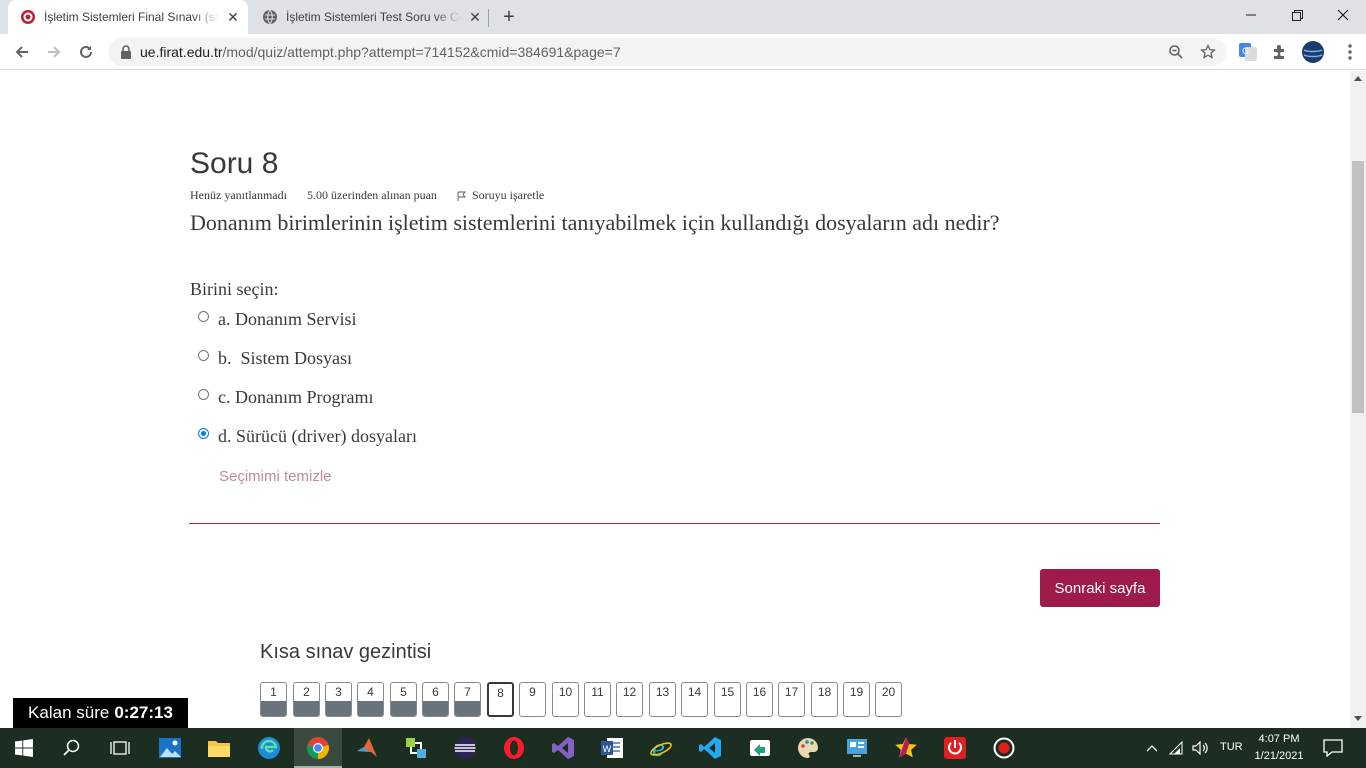  What do you see at coordinates (824, 699) in the screenshot?
I see `quiz-nav-page-18: 18` at bounding box center [824, 699].